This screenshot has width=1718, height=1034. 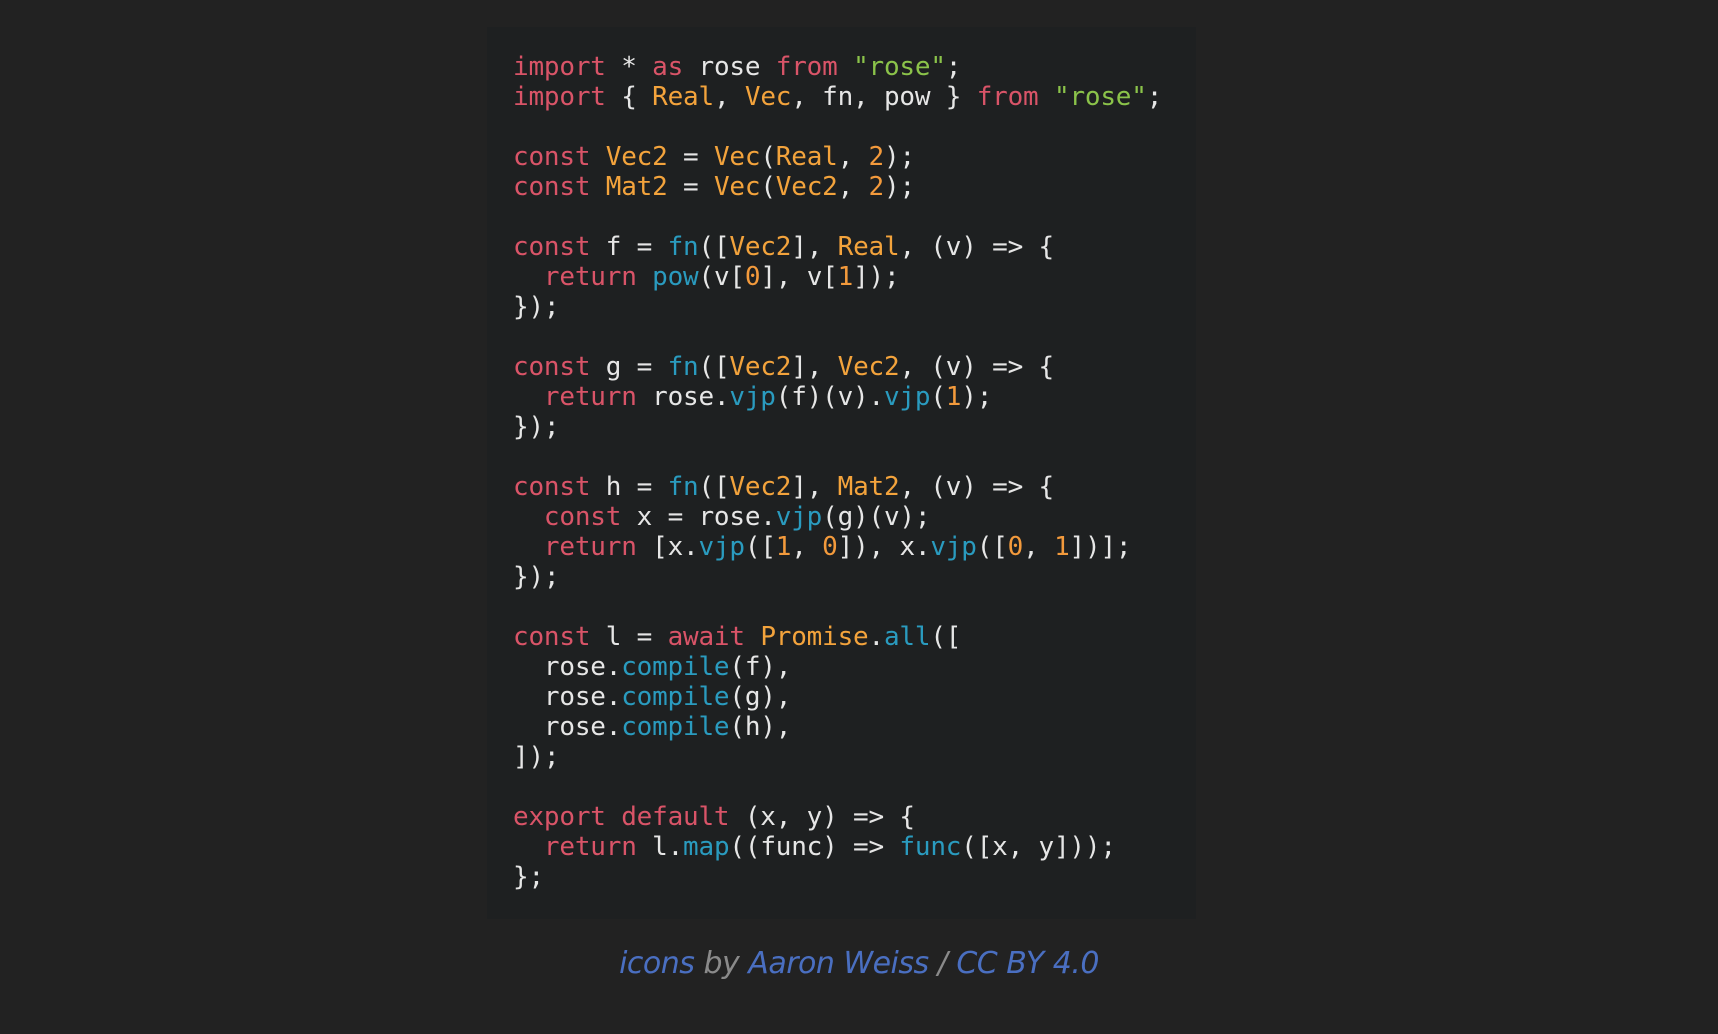 I want to click on code-token: ], v[, so click(x=799, y=277).